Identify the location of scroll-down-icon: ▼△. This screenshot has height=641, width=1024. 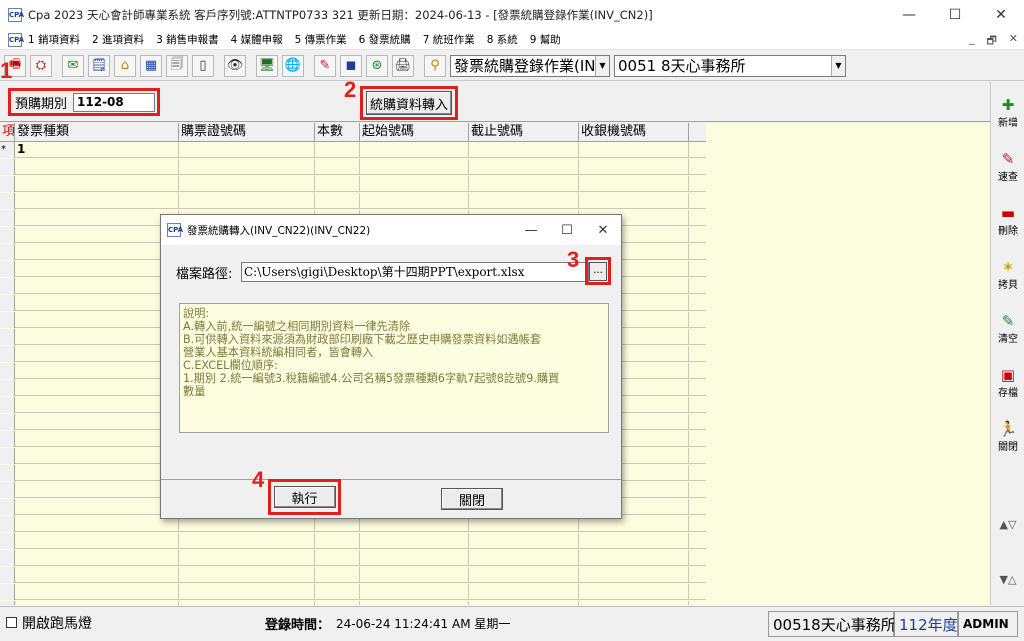
(1008, 579).